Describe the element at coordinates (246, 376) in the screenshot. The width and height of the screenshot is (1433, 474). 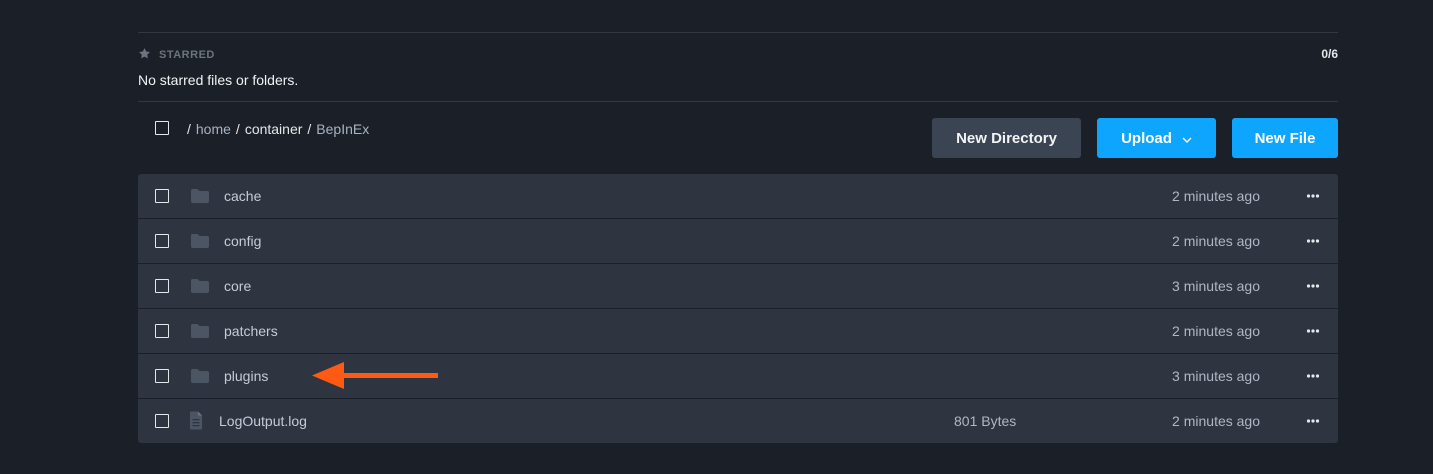
I see `file-name: plugins` at that location.